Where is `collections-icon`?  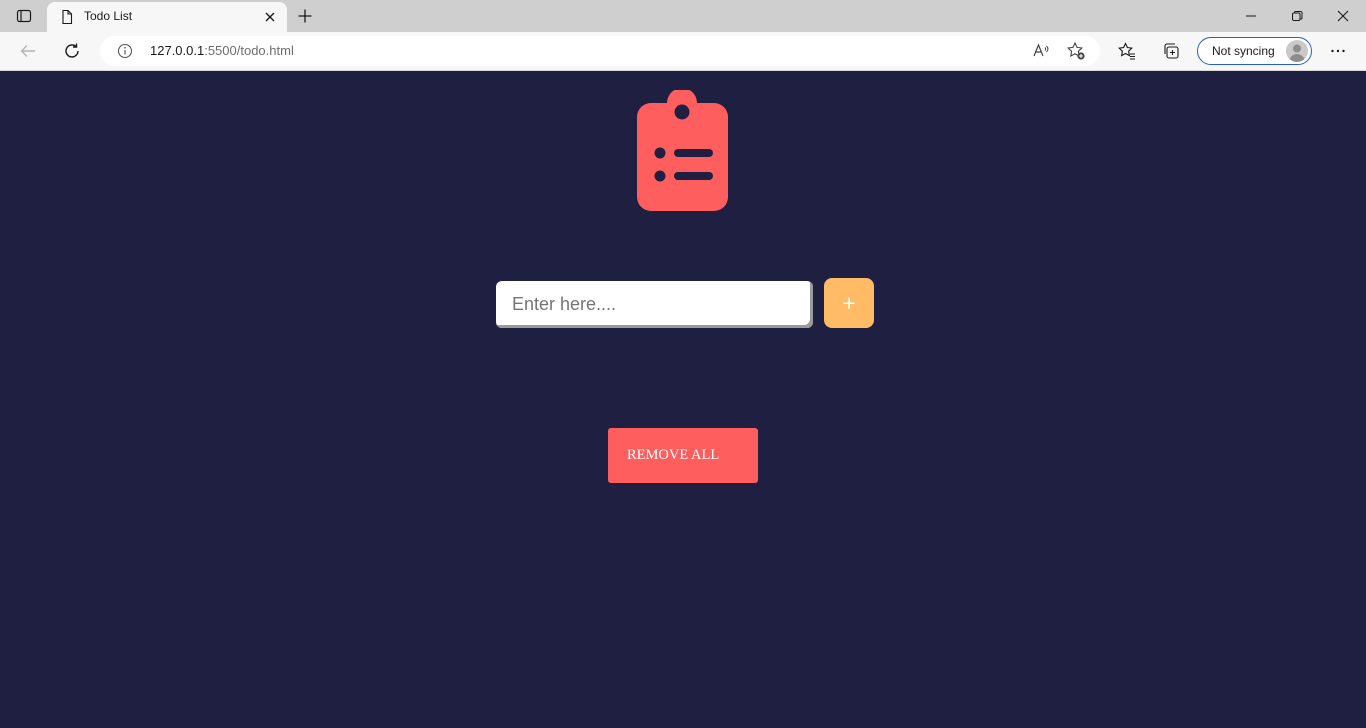 collections-icon is located at coordinates (1171, 51).